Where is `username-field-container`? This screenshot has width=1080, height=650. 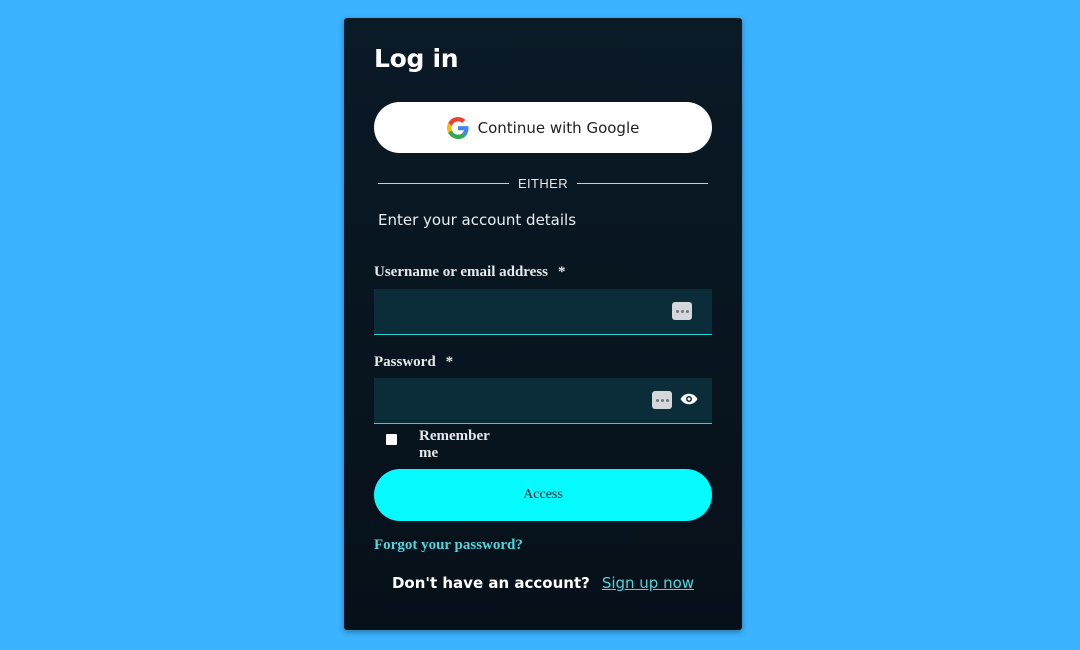
username-field-container is located at coordinates (543, 312).